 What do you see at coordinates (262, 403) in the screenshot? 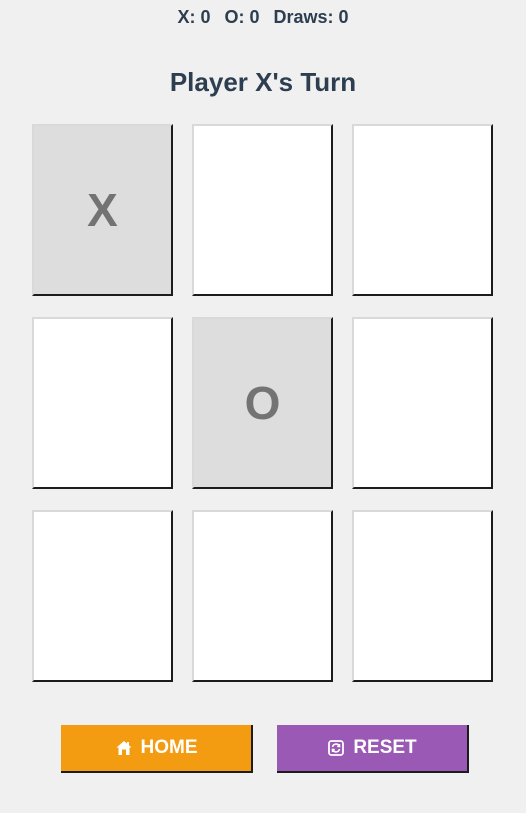
I see `board-cell-5: O` at bounding box center [262, 403].